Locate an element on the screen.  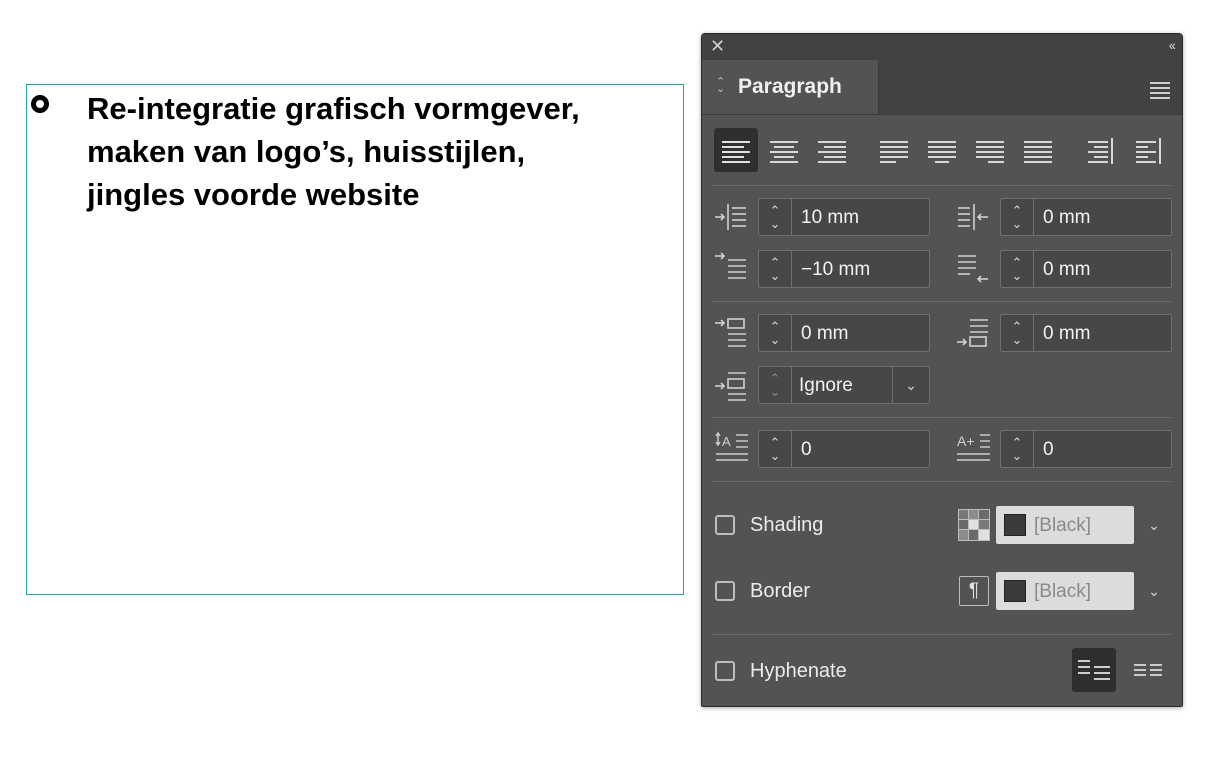
space-before-field: ⌃ ⌄ 0 mm is located at coordinates (844, 333).